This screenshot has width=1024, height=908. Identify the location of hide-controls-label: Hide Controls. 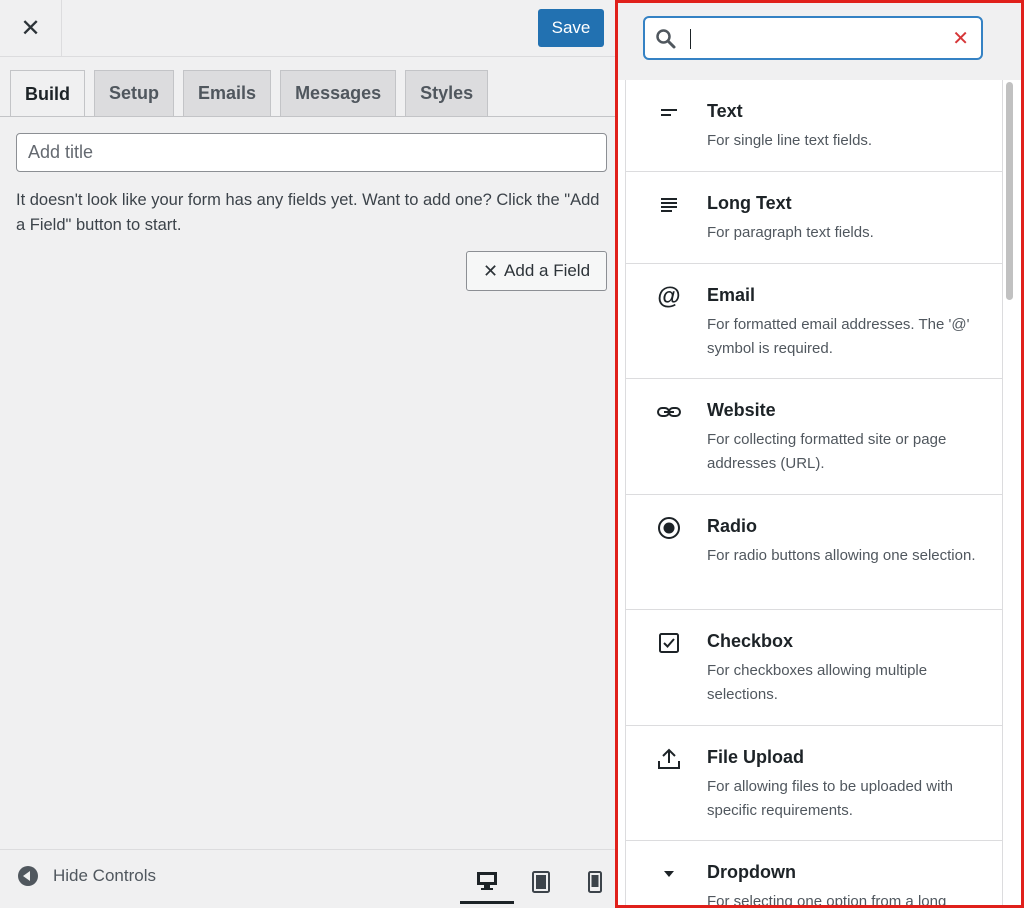
(104, 875).